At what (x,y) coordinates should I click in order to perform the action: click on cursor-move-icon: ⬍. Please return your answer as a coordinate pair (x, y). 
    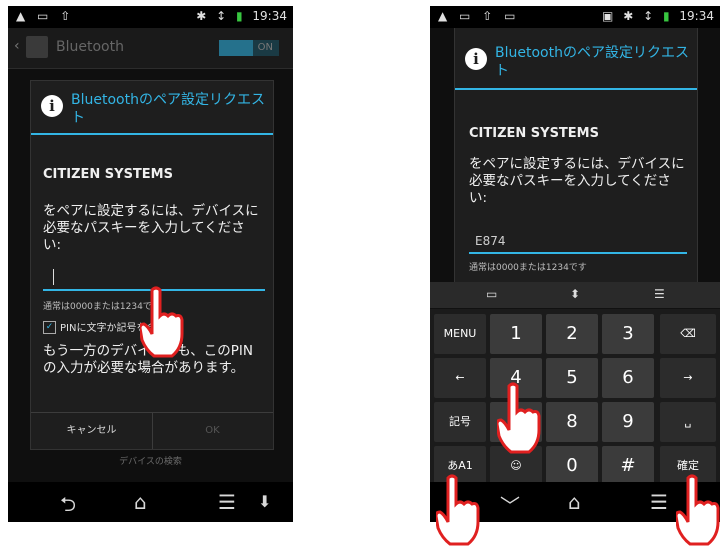
    Looking at the image, I should click on (575, 294).